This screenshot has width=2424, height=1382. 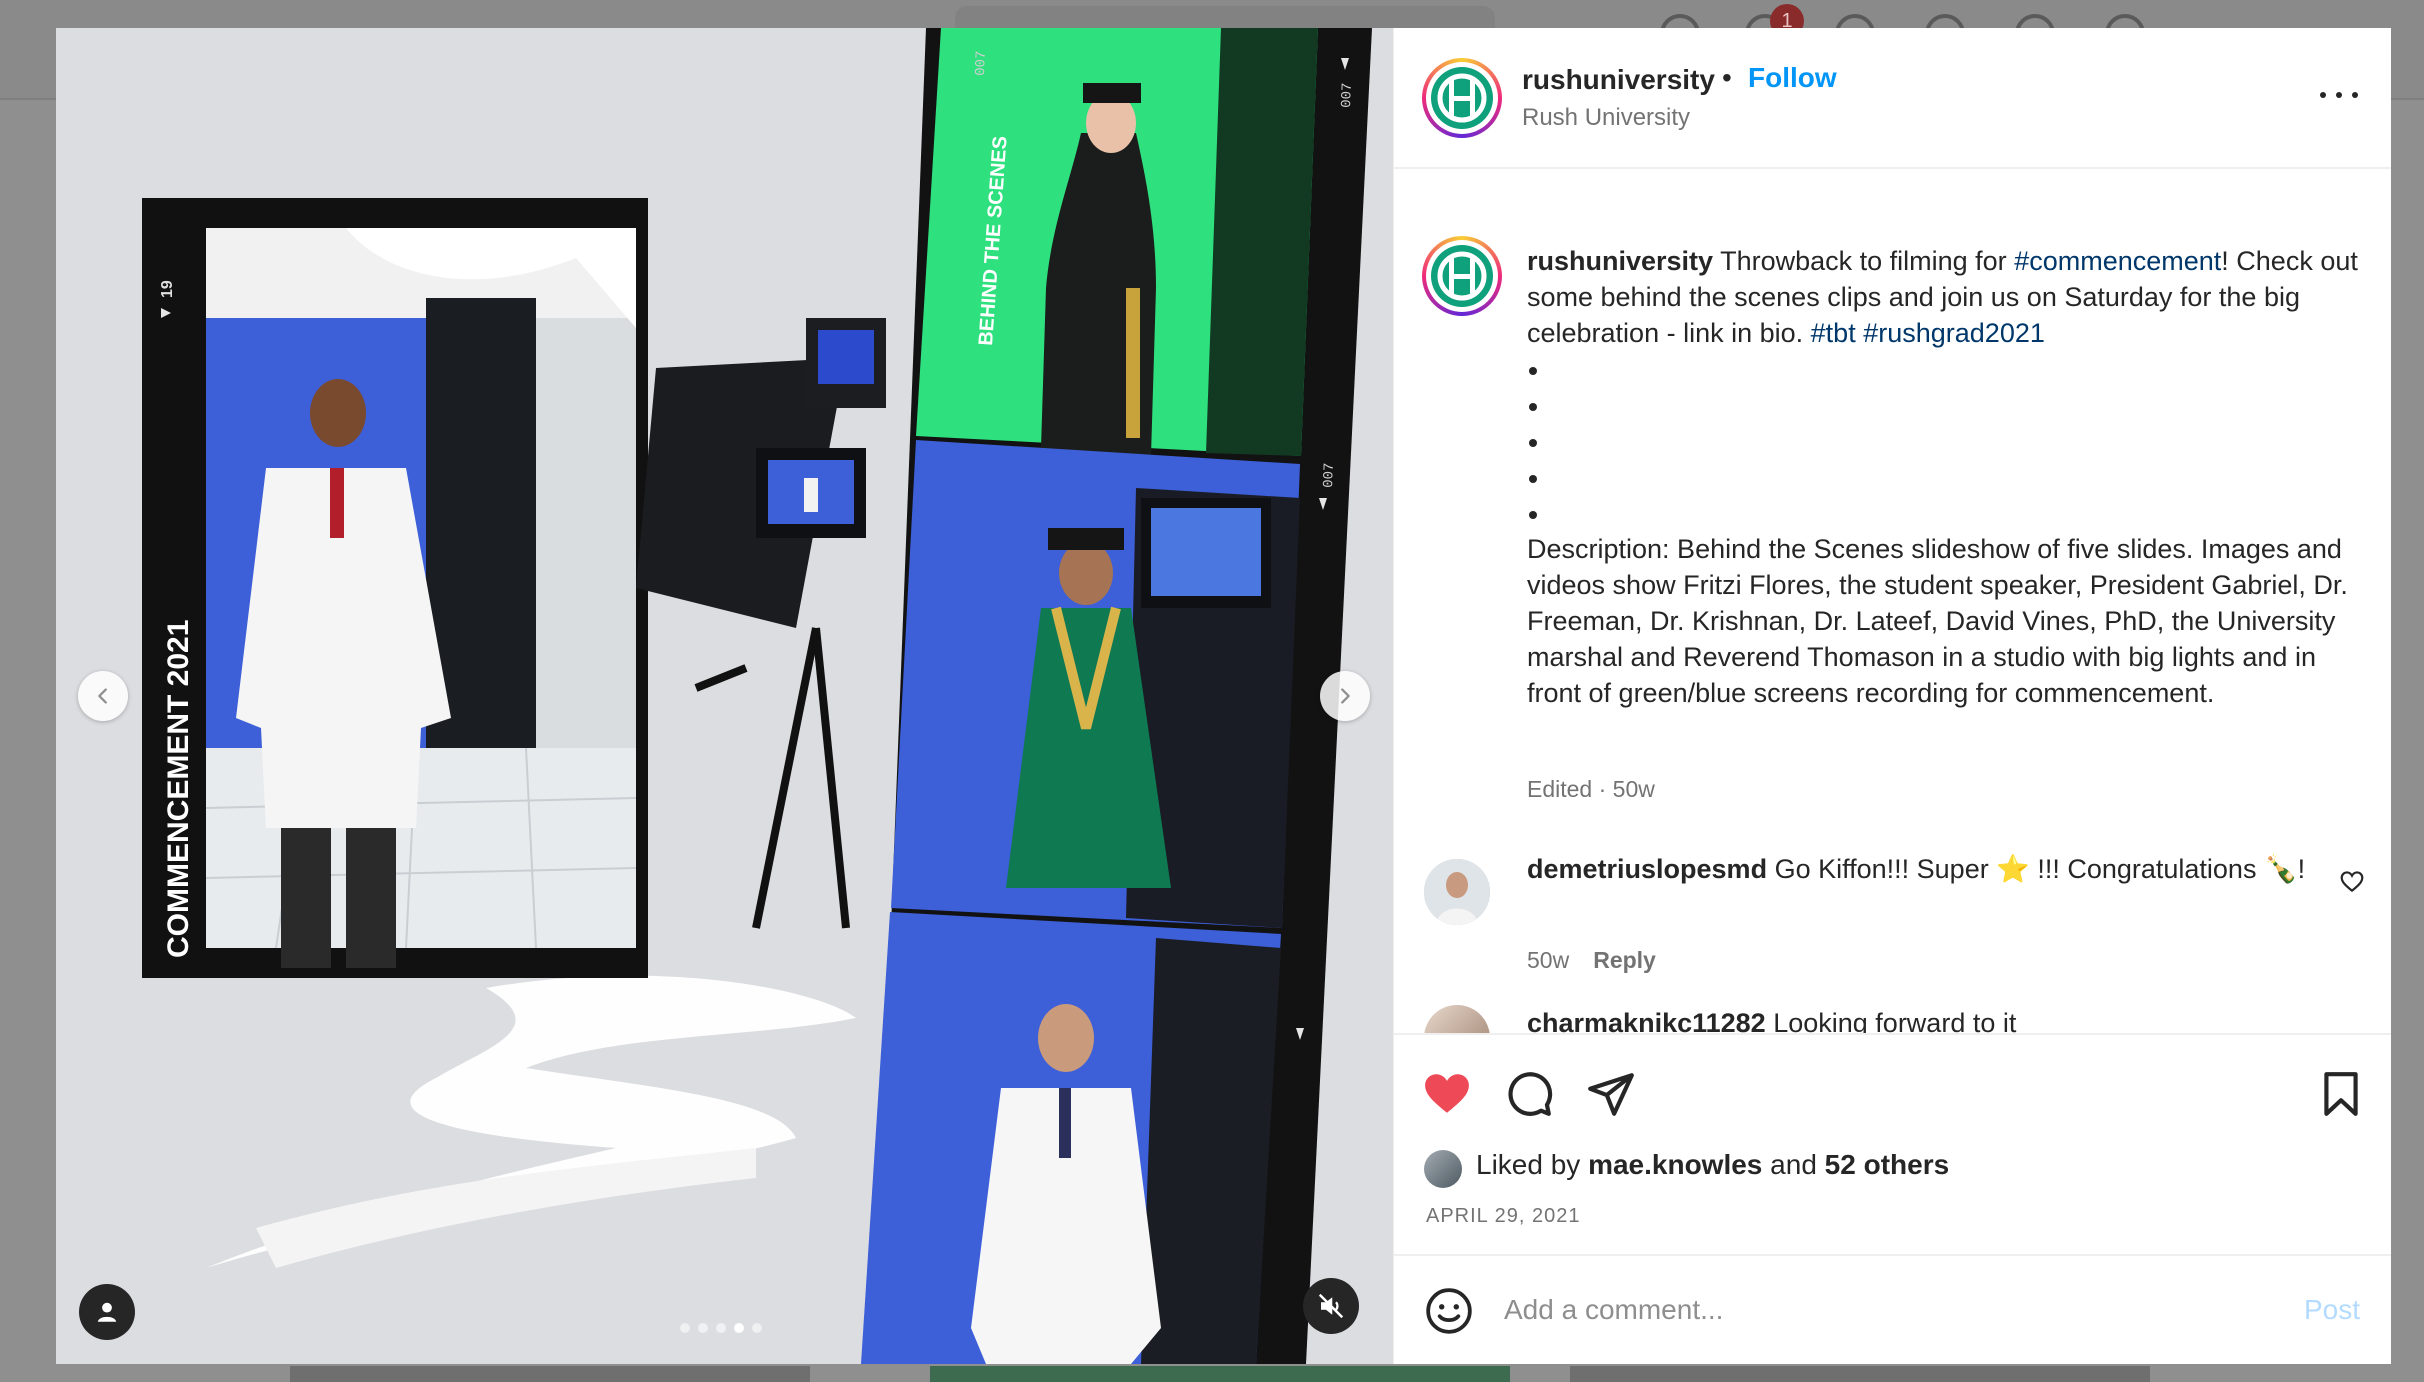 I want to click on frame-number: 19, so click(x=167, y=289).